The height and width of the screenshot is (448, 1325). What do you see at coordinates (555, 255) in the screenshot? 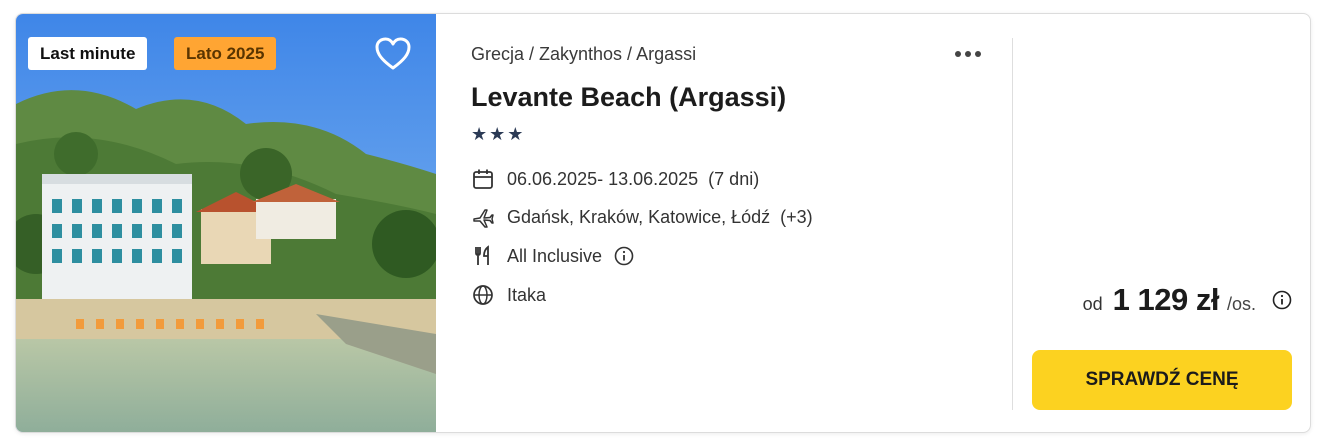
I see `board-text: All Inclusive` at bounding box center [555, 255].